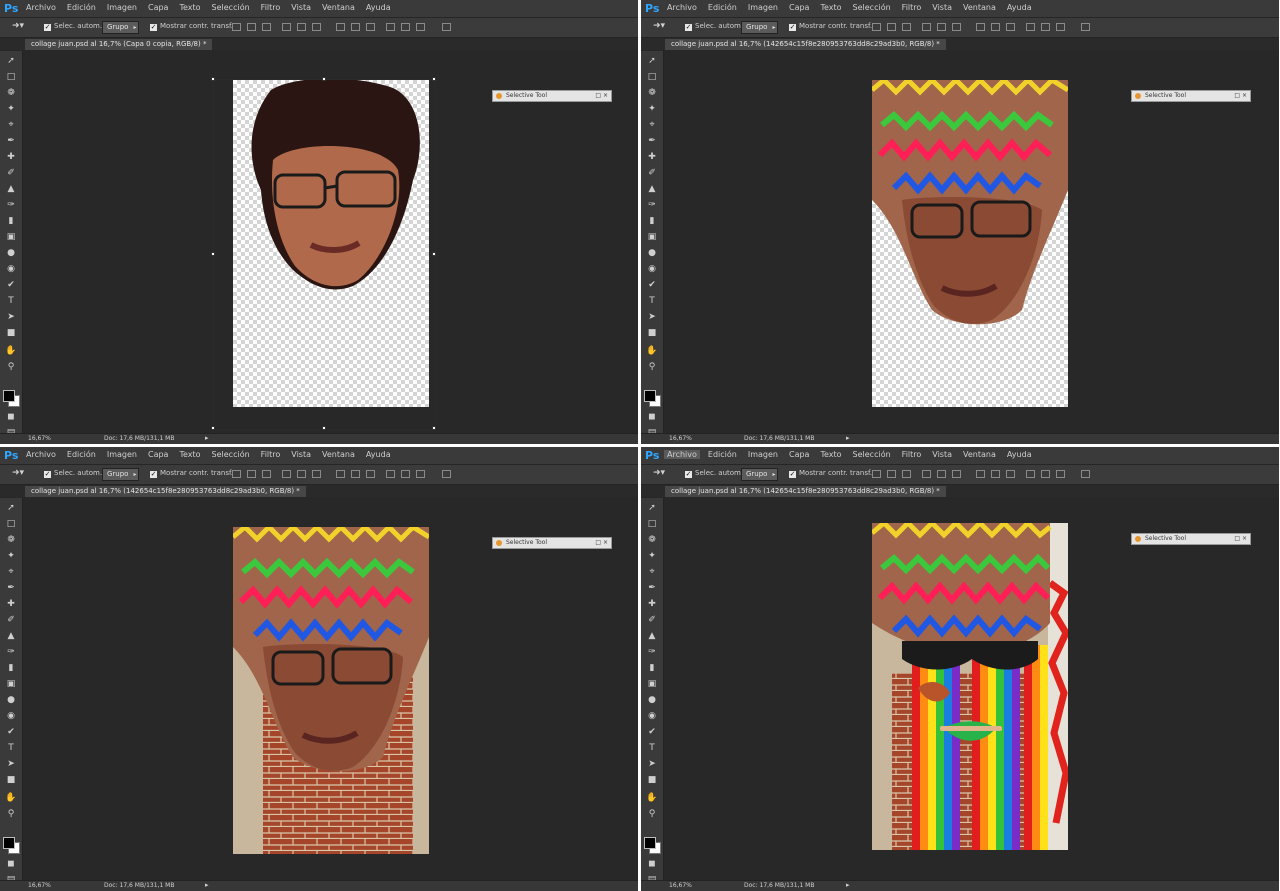 The height and width of the screenshot is (891, 1280). What do you see at coordinates (18, 473) in the screenshot?
I see `move-tool-preset-icon: ➜▾` at bounding box center [18, 473].